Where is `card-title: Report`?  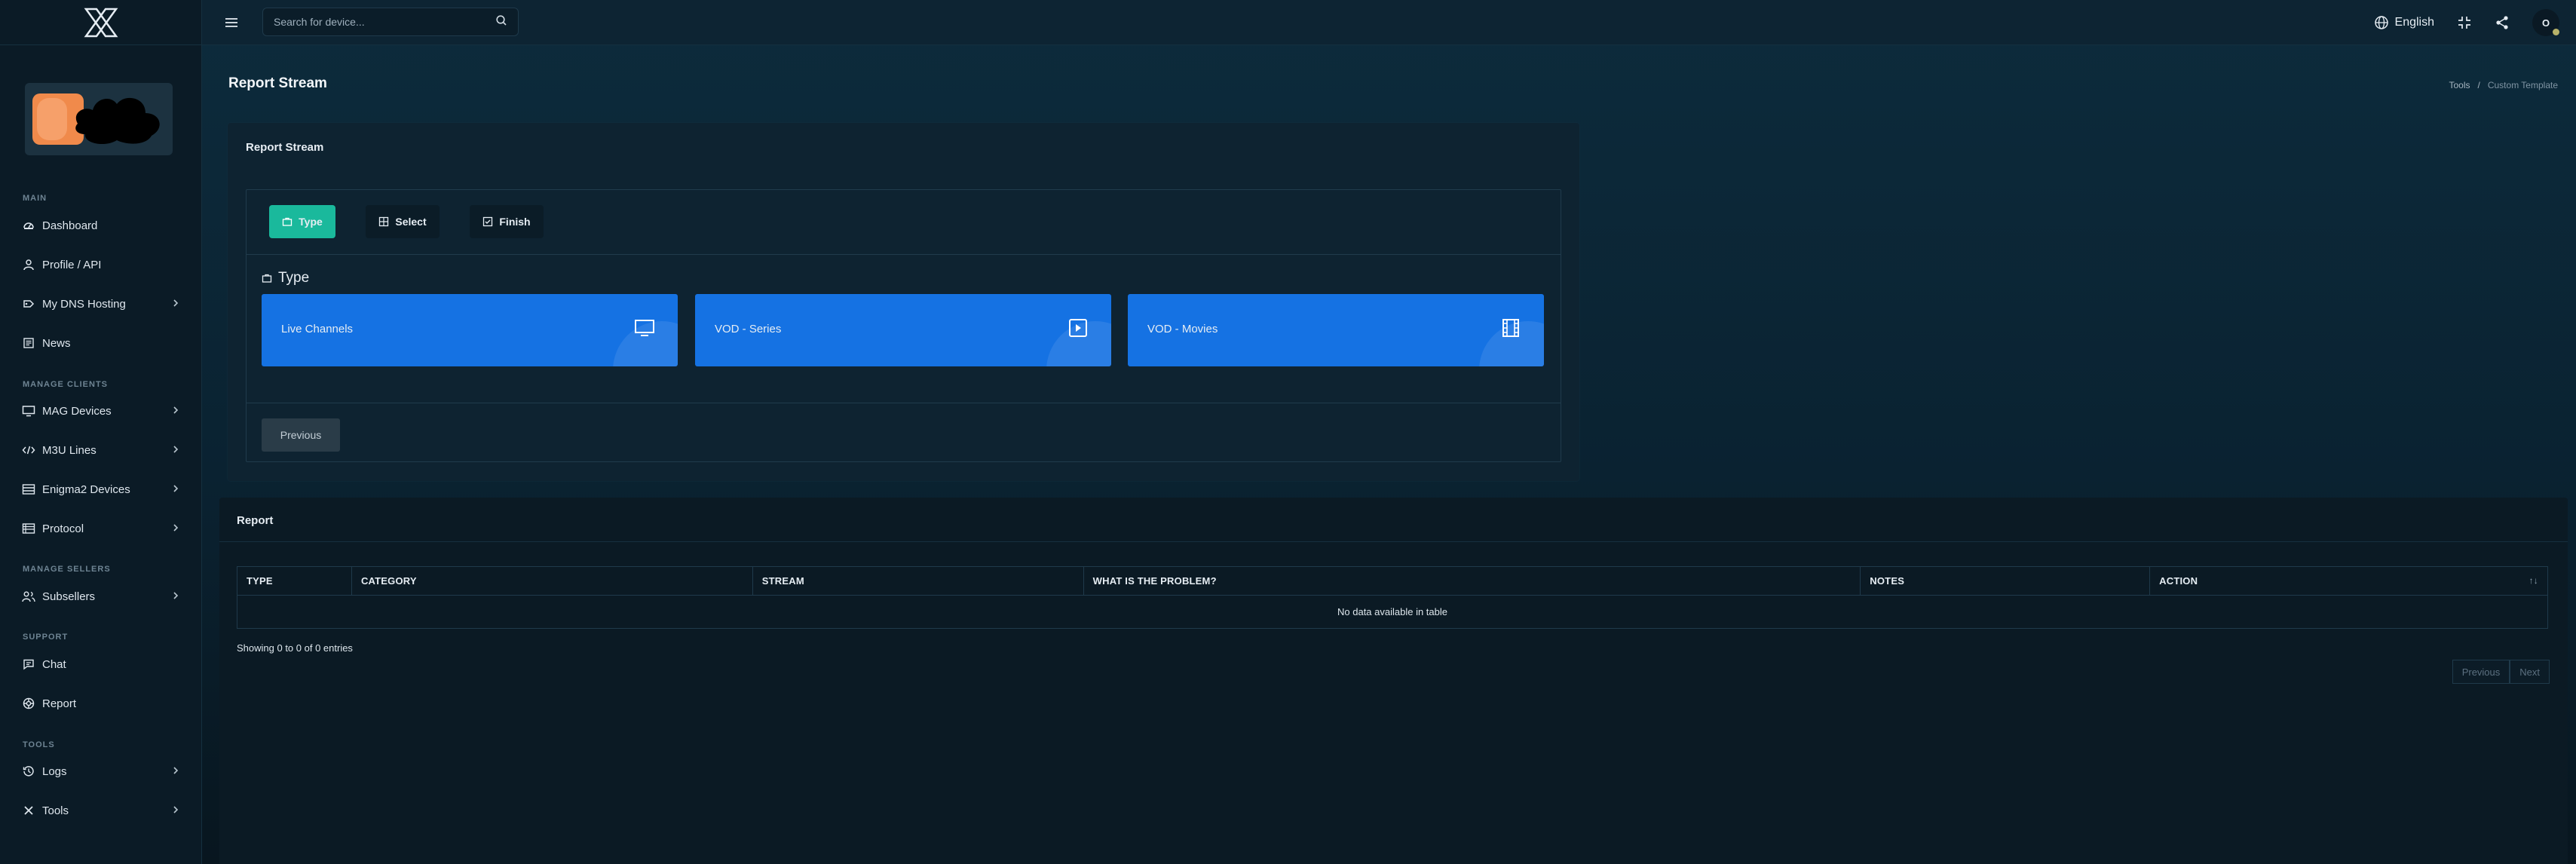
card-title: Report is located at coordinates (255, 520).